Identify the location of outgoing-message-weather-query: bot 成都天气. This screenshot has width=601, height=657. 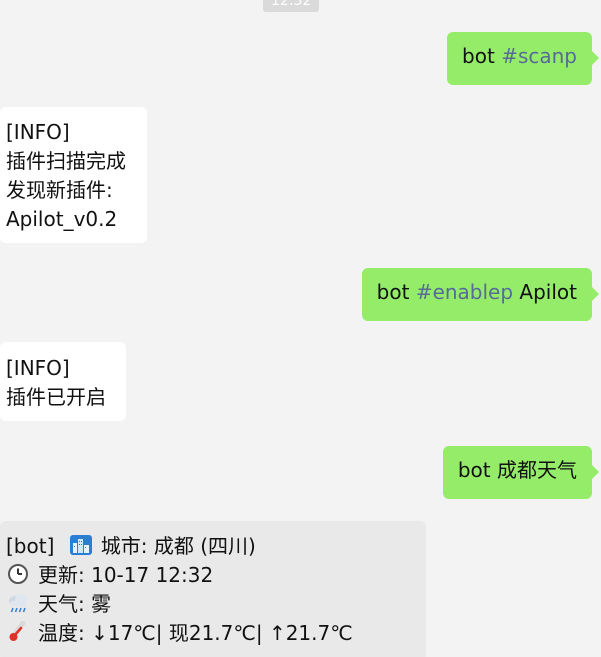
(521, 472).